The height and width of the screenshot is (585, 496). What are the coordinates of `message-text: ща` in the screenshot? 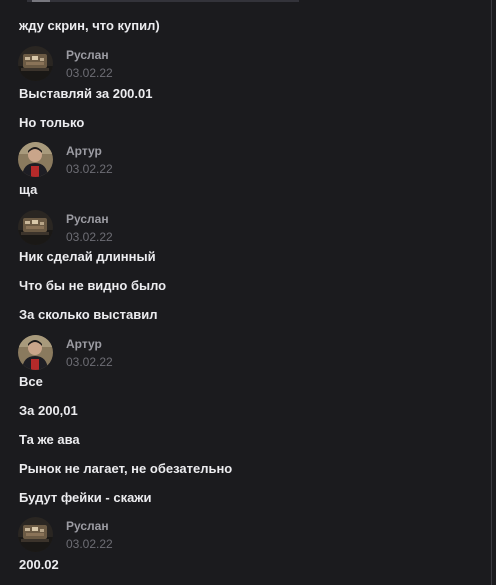 It's located at (28, 189).